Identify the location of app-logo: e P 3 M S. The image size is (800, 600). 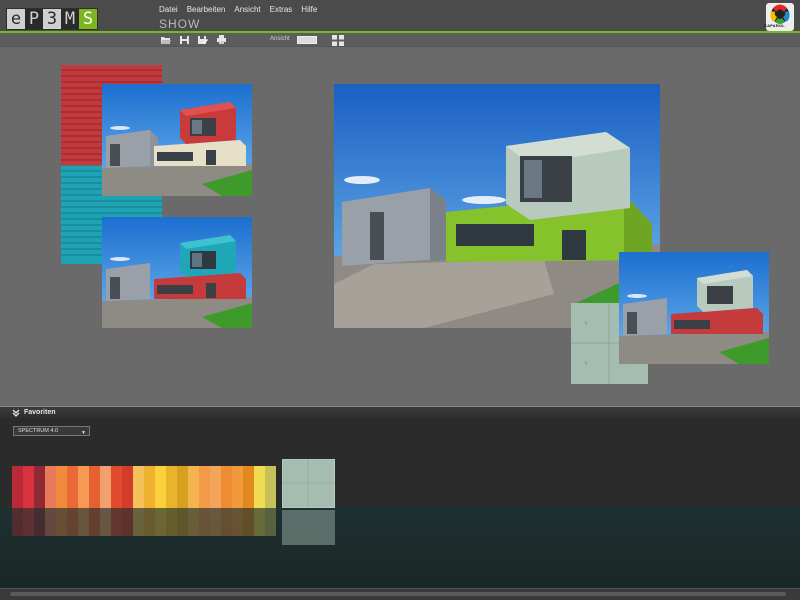
(52, 19).